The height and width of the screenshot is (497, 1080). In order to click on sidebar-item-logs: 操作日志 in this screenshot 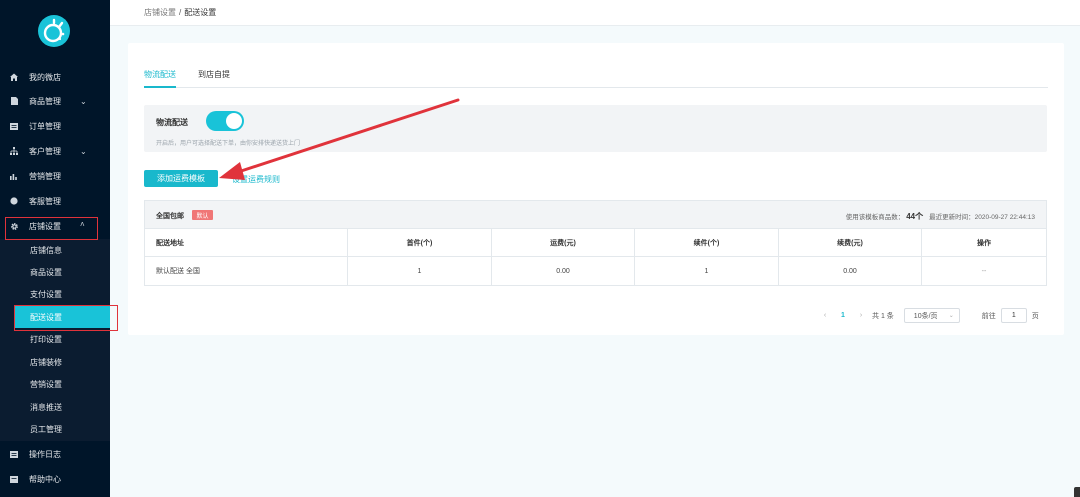, I will do `click(55, 454)`.